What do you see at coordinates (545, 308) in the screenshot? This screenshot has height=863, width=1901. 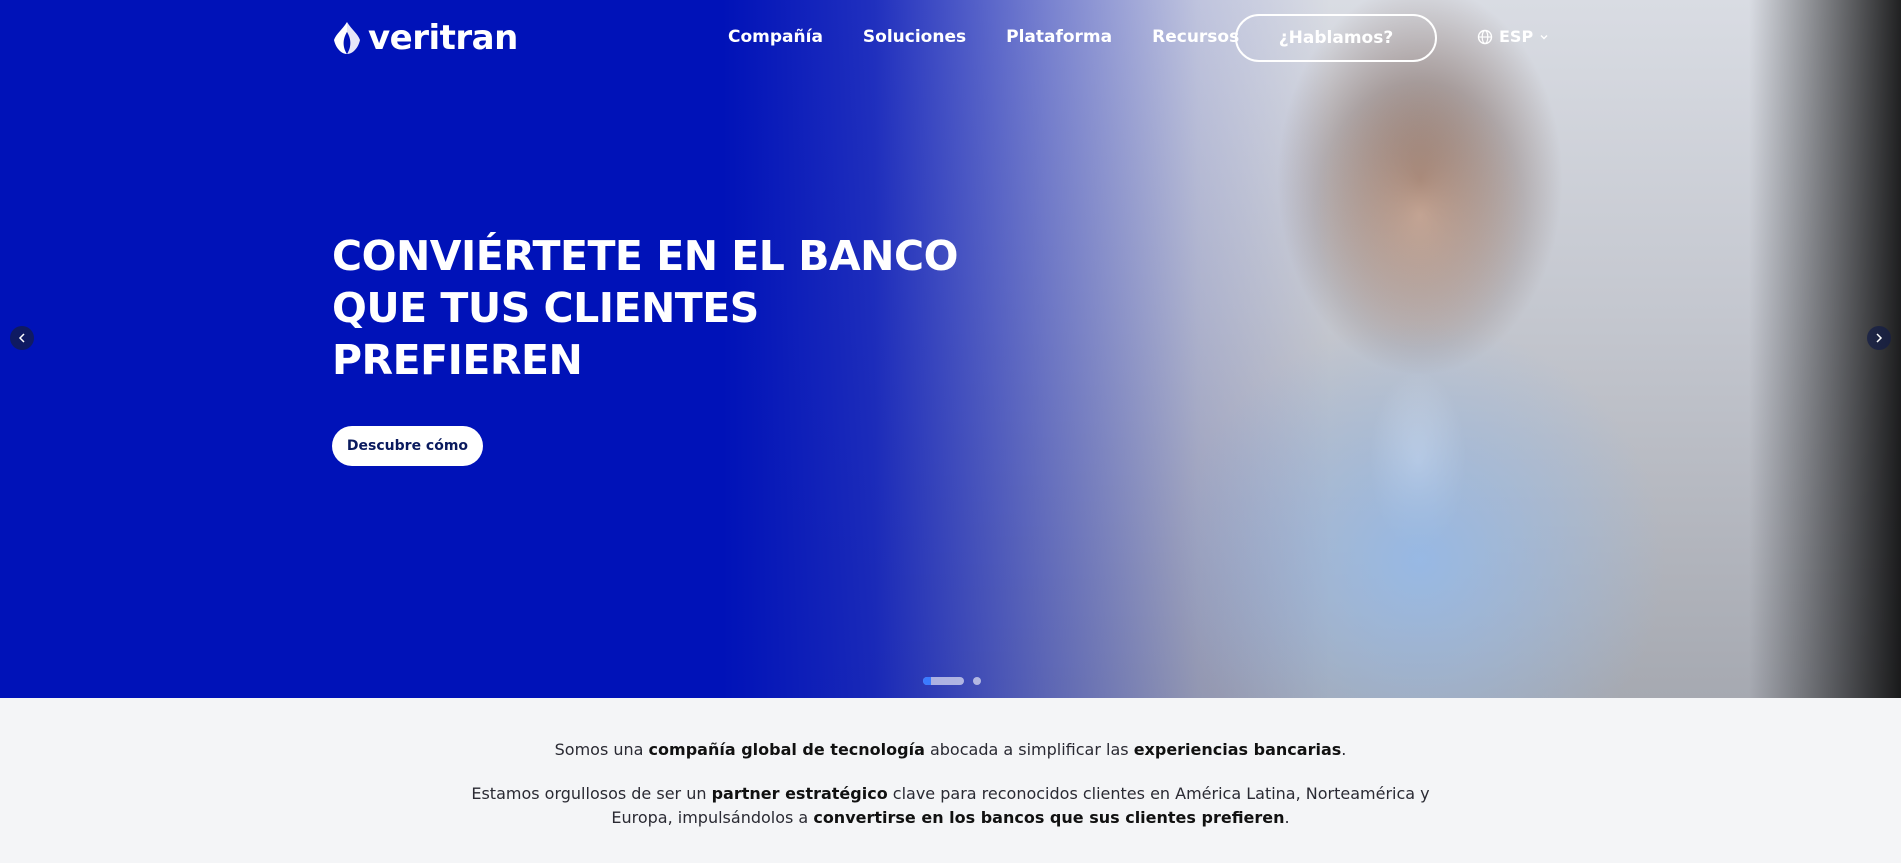 I see `hero-headline-line-2: QUE TUS CLIENTES` at bounding box center [545, 308].